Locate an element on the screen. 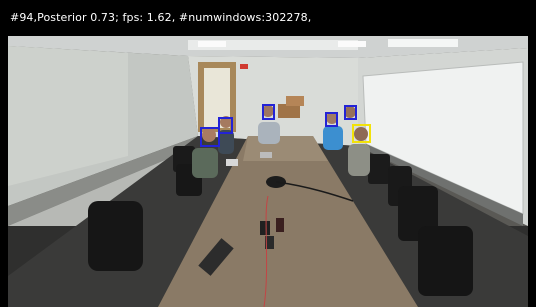 This screenshot has width=536, height=307. exit-sign is located at coordinates (244, 66).